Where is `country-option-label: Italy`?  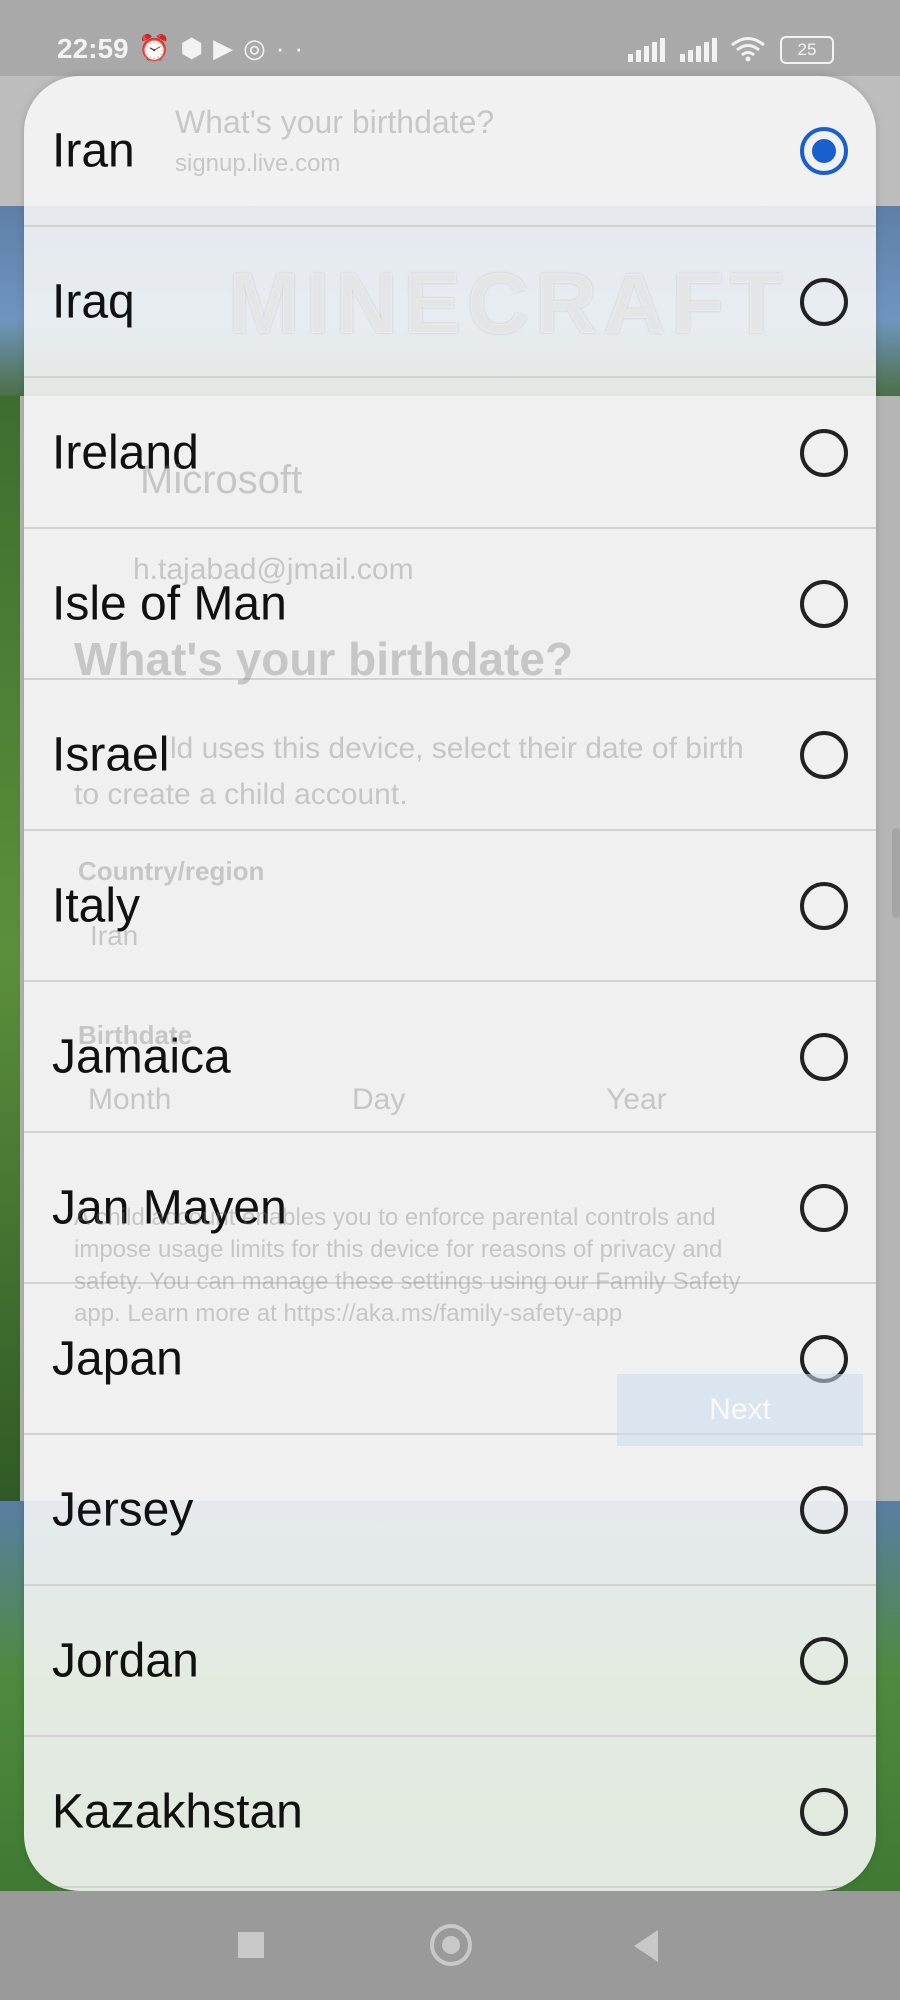 country-option-label: Italy is located at coordinates (96, 905).